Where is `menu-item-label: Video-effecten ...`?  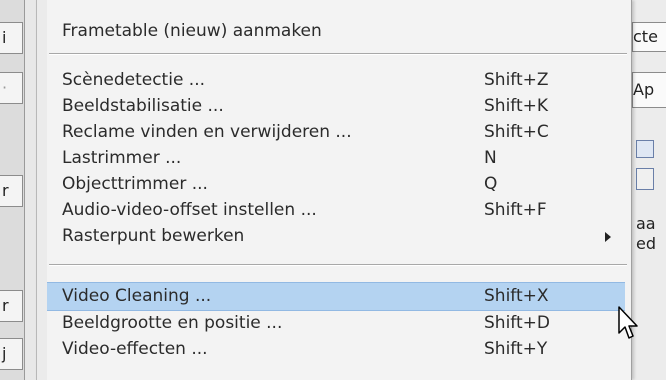
menu-item-label: Video-effecten ... is located at coordinates (135, 349).